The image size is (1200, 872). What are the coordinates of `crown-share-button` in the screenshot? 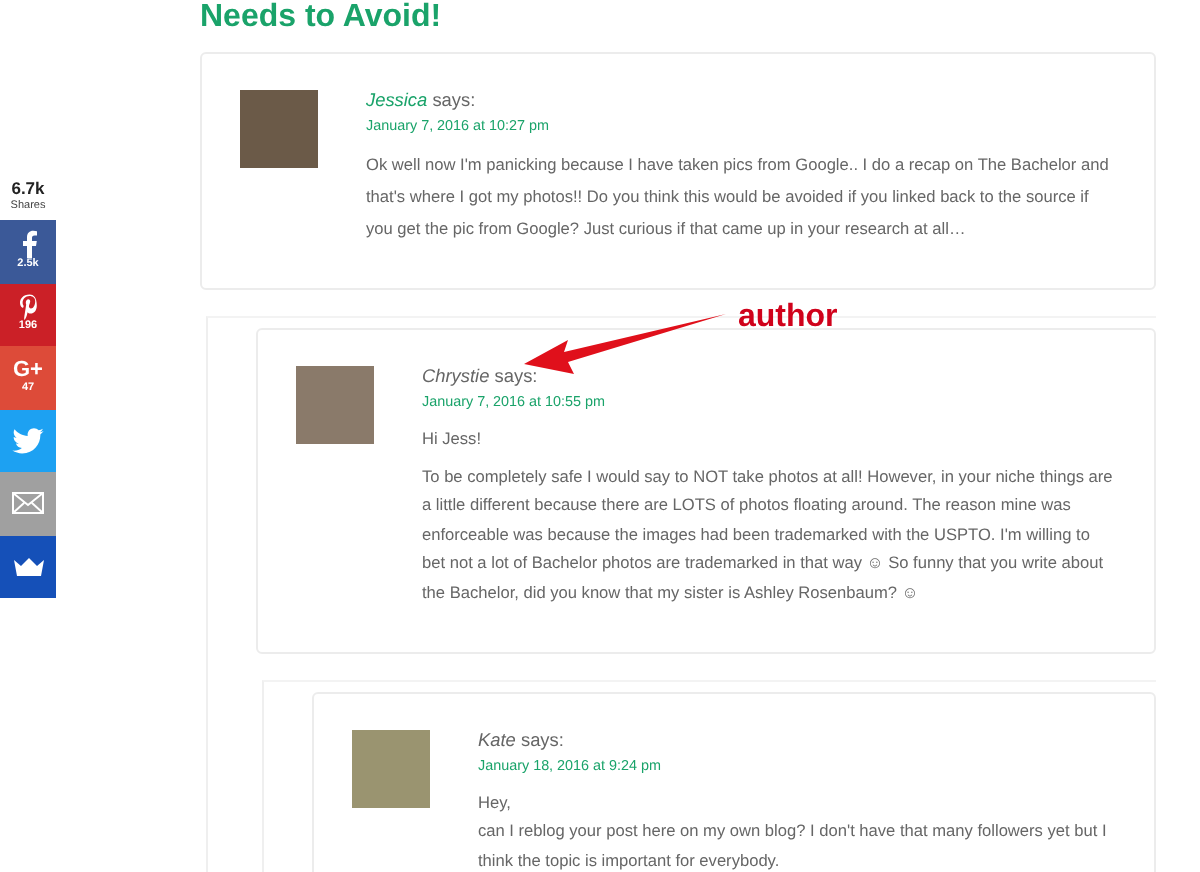 It's located at (28, 566).